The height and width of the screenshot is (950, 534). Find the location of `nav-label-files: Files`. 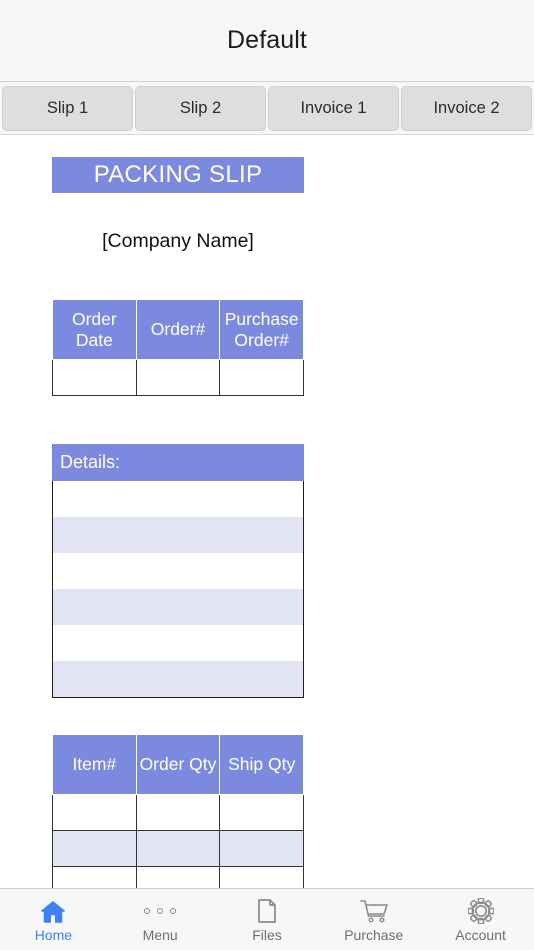

nav-label-files: Files is located at coordinates (267, 934).